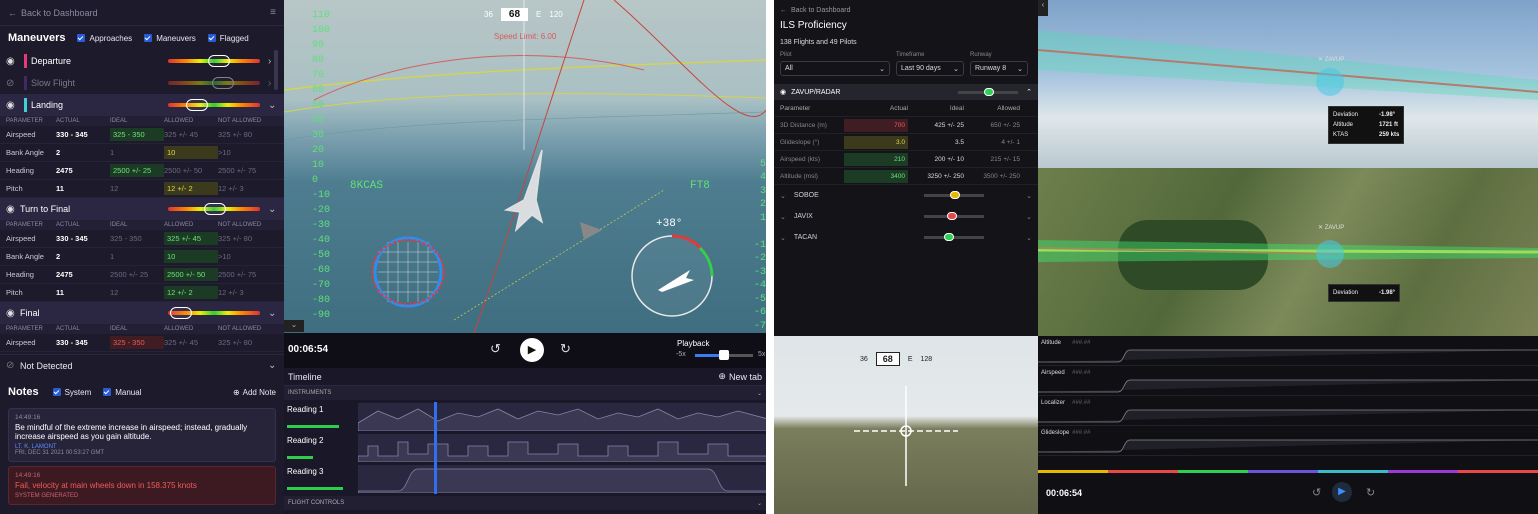 The height and width of the screenshot is (514, 1538). Describe the element at coordinates (435, 448) in the screenshot. I see `timeline-cursor` at that location.